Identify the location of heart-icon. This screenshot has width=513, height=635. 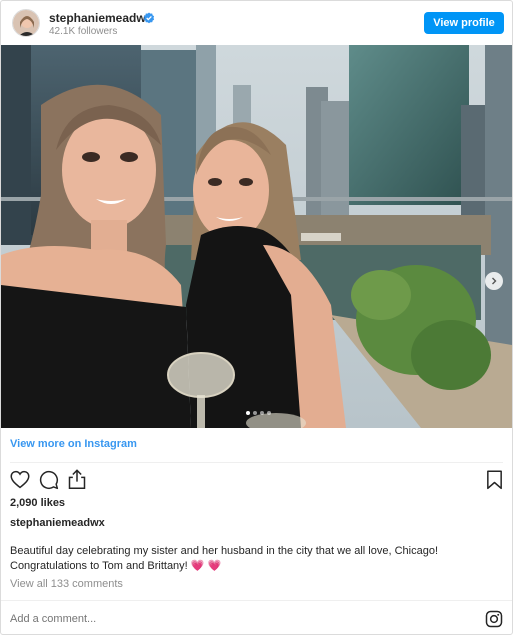
(20, 482).